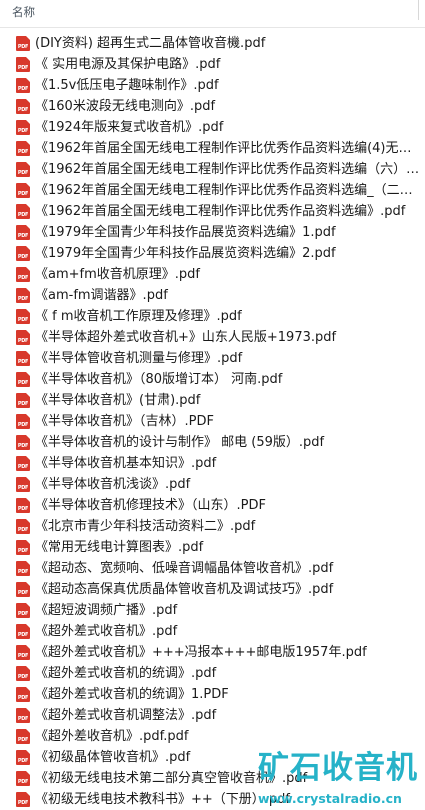 The image size is (425, 810). What do you see at coordinates (124, 421) in the screenshot?
I see `file-name: 《半导体收音机》（吉林）.PDF` at bounding box center [124, 421].